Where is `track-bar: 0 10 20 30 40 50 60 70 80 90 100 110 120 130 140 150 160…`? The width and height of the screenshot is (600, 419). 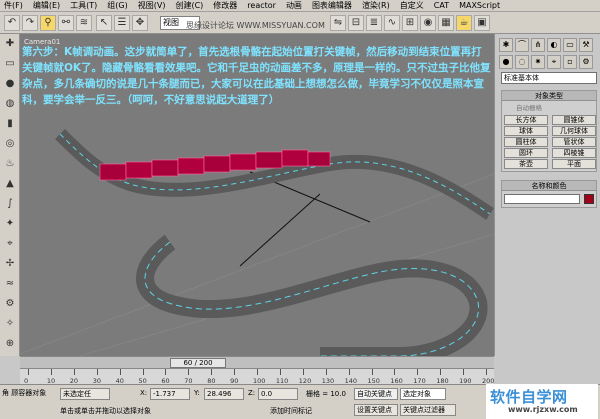
track-bar: 0 10 20 30 40 50 60 70 80 90 100 110 120 130 140 150 160… is located at coordinates (257, 376).